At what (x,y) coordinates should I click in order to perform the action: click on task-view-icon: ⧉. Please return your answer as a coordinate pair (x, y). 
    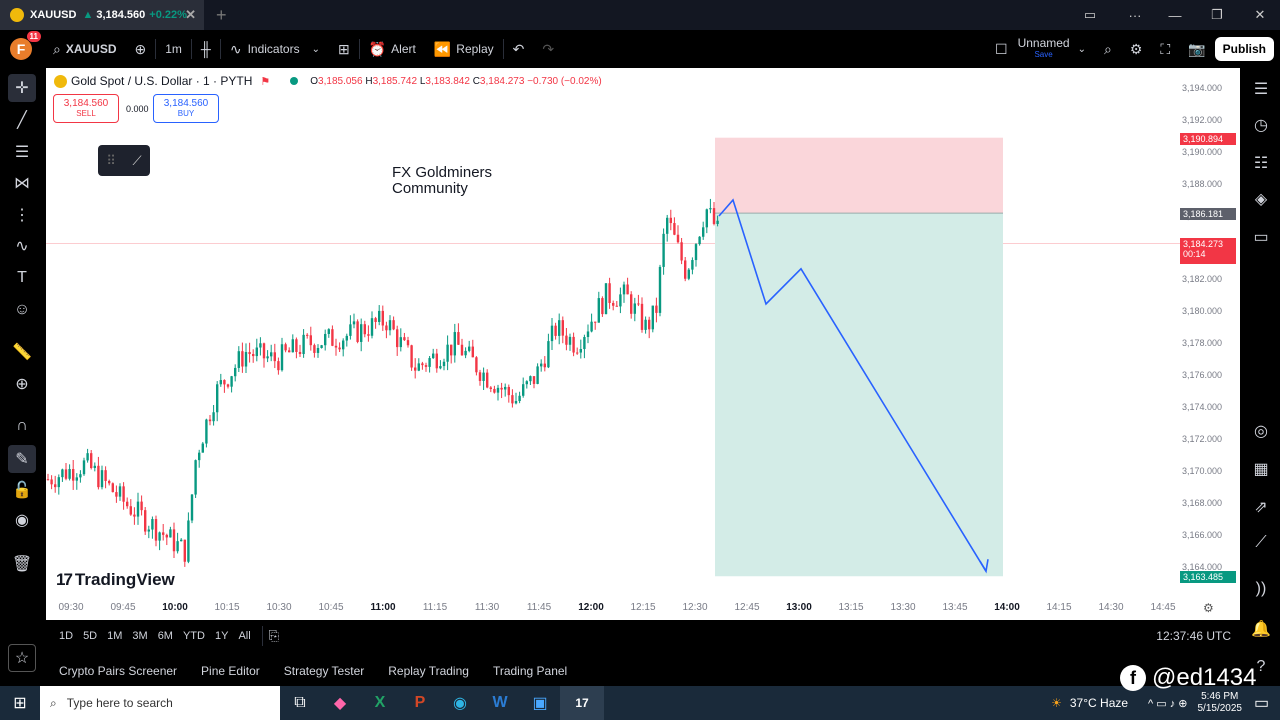
    Looking at the image, I should click on (300, 703).